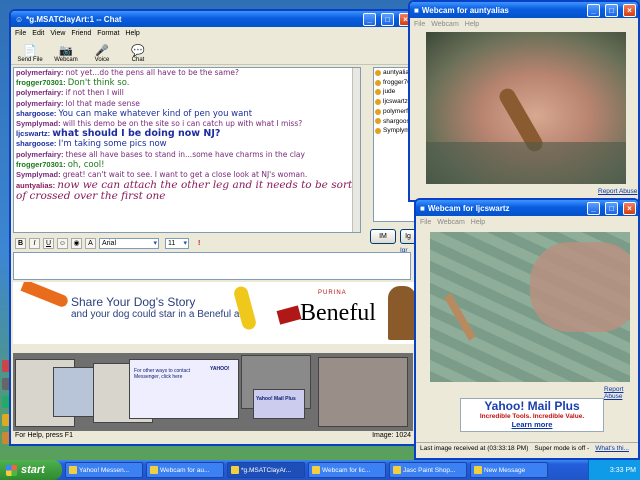  I want to click on ad-headline: Share Your Dog's Story, so click(133, 302).